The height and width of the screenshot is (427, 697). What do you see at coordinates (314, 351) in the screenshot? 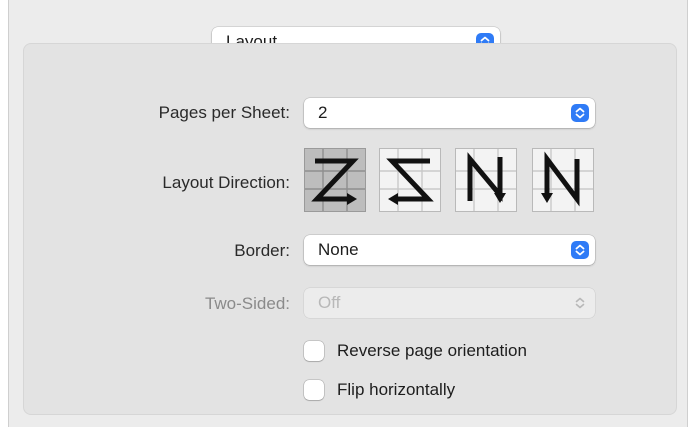
I see `reverse-orientation-checkbox` at bounding box center [314, 351].